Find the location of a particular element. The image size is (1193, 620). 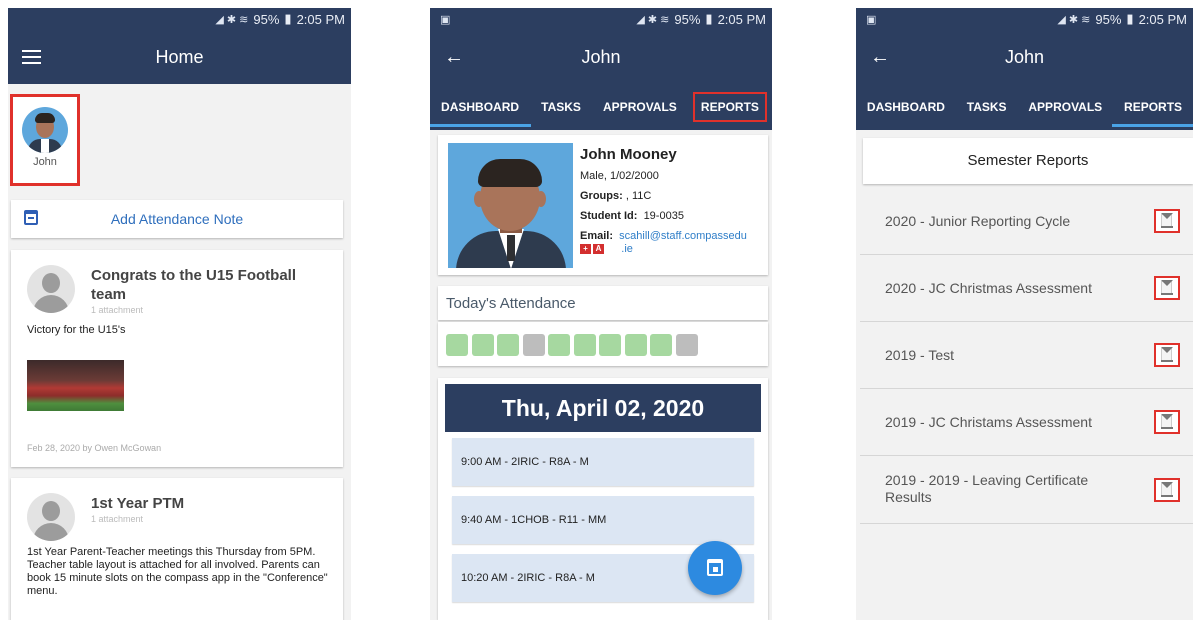

app-bar: Home is located at coordinates (179, 57).